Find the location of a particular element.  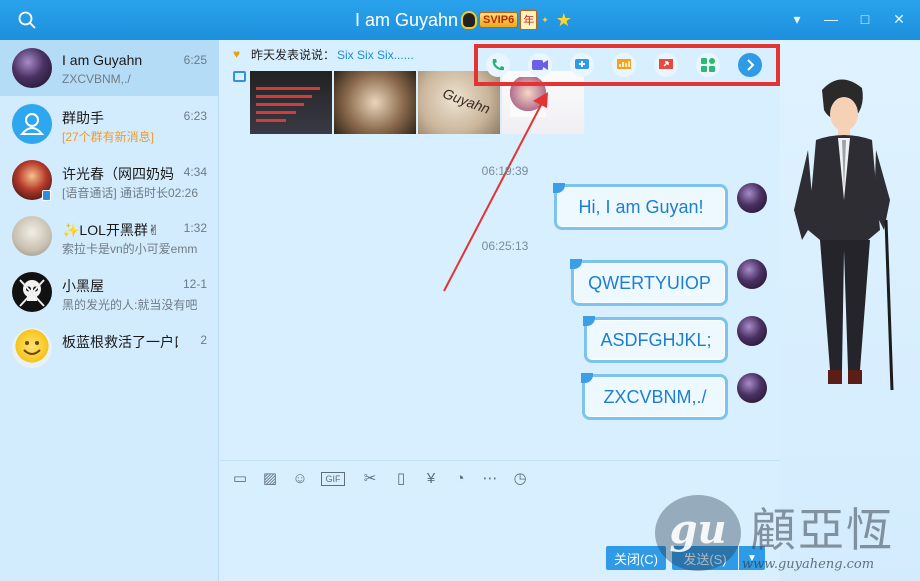

svip-badge: SVIP6 is located at coordinates (499, 20).